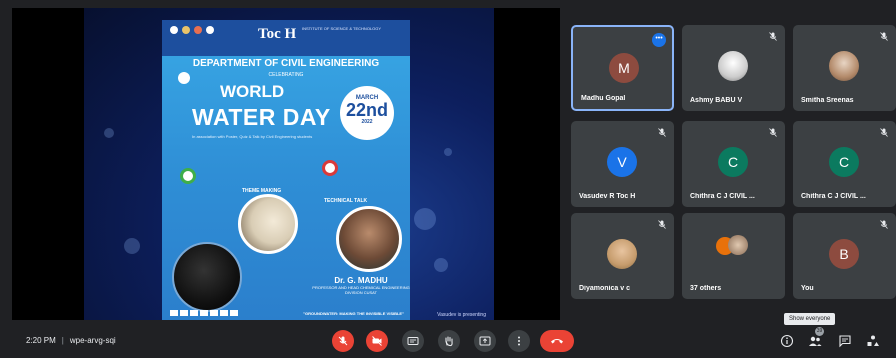  What do you see at coordinates (277, 34) in the screenshot?
I see `college-name: Toc H` at bounding box center [277, 34].